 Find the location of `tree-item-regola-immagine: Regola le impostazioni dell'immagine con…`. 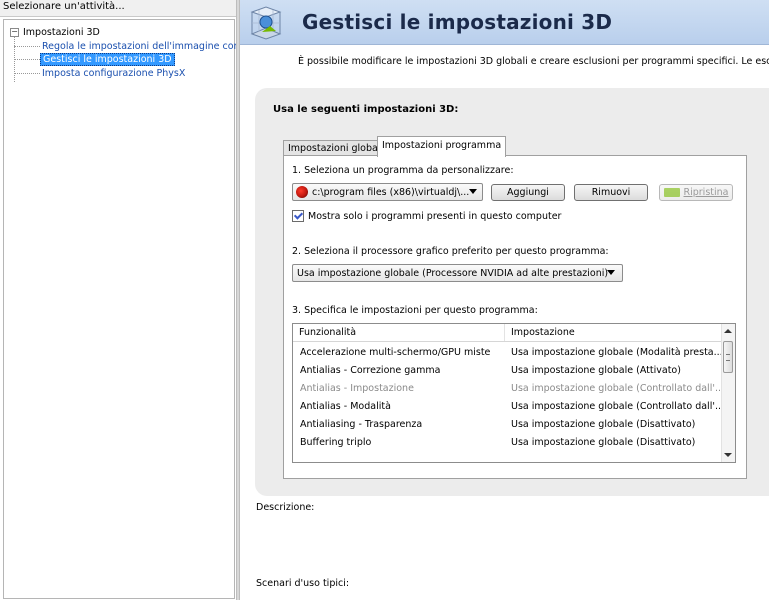

tree-item-regola-immagine: Regola le impostazioni dell'immagine con… is located at coordinates (135, 46).